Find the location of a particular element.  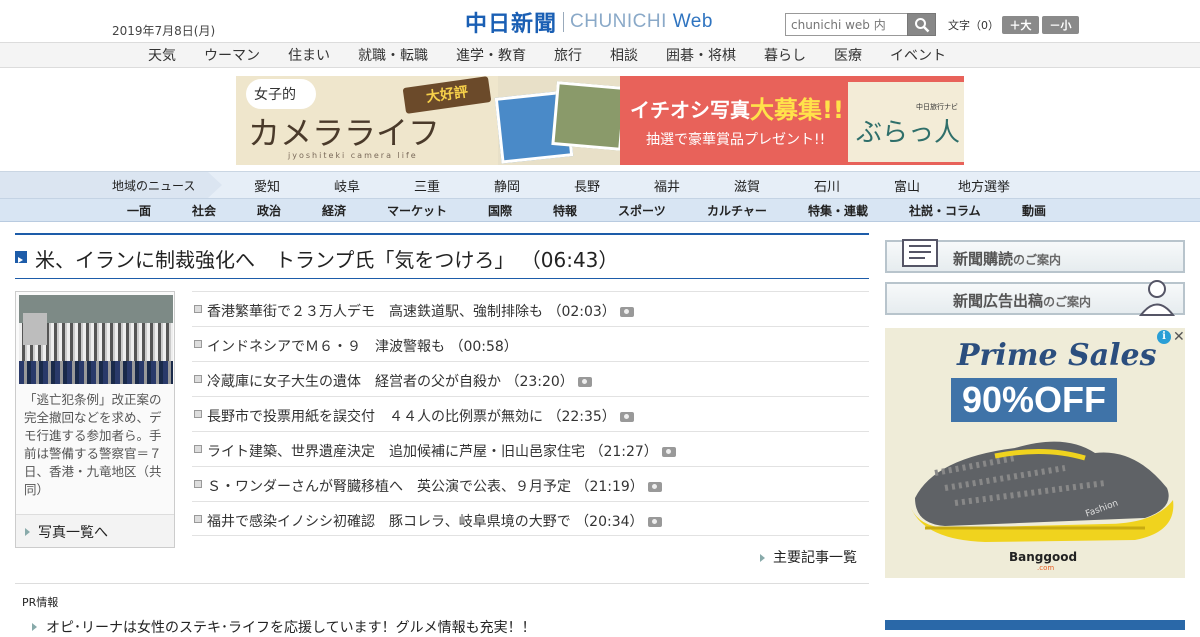

newspaper-icon is located at coordinates (920, 253).